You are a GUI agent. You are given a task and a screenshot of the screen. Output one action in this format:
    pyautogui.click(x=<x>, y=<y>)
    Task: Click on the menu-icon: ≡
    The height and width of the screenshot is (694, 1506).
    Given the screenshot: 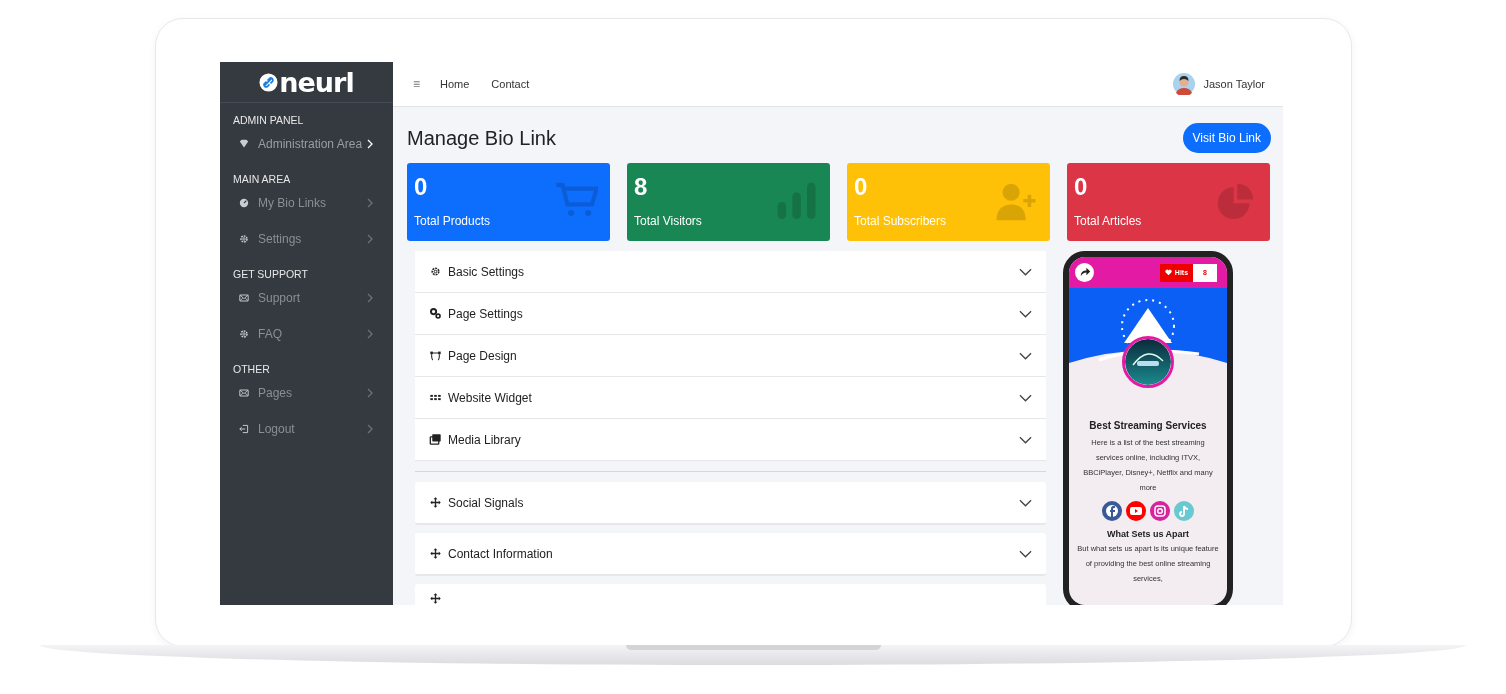 What is the action you would take?
    pyautogui.click(x=416, y=84)
    